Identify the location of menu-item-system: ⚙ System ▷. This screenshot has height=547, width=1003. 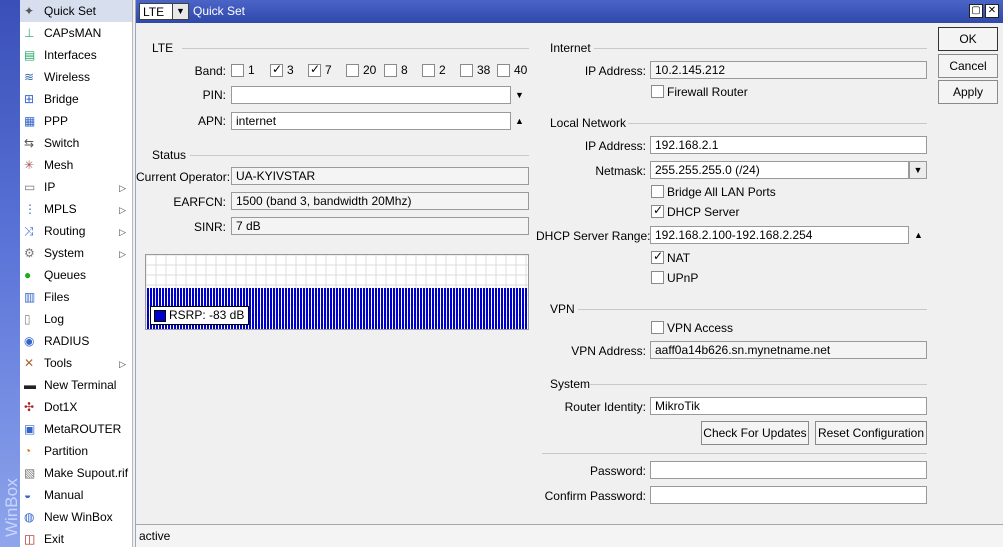
(76, 253).